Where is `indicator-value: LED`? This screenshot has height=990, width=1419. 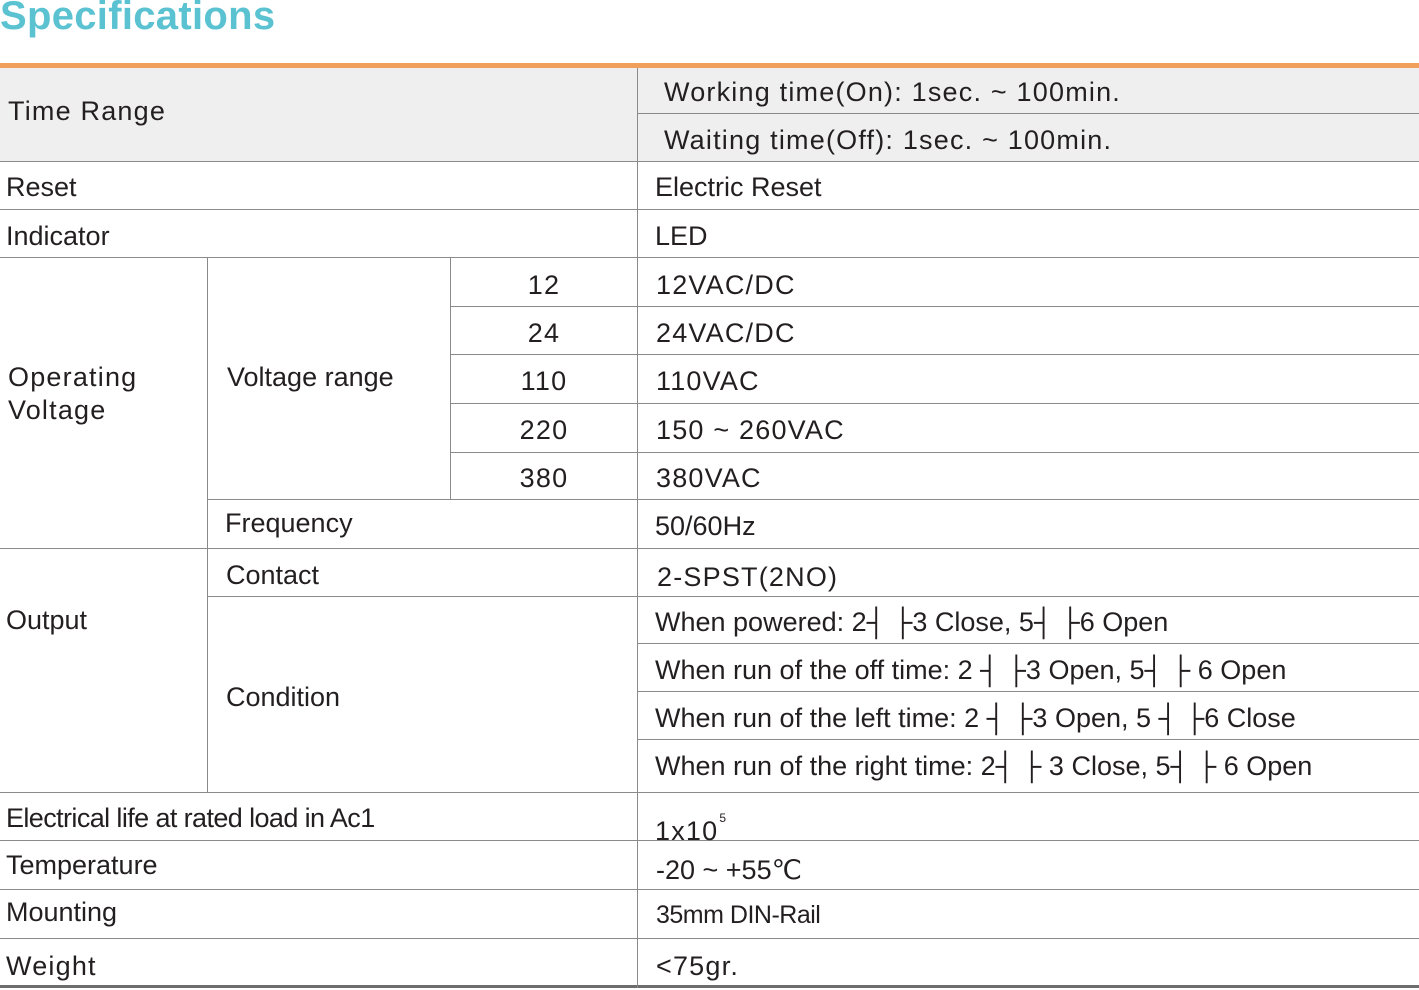
indicator-value: LED is located at coordinates (681, 236).